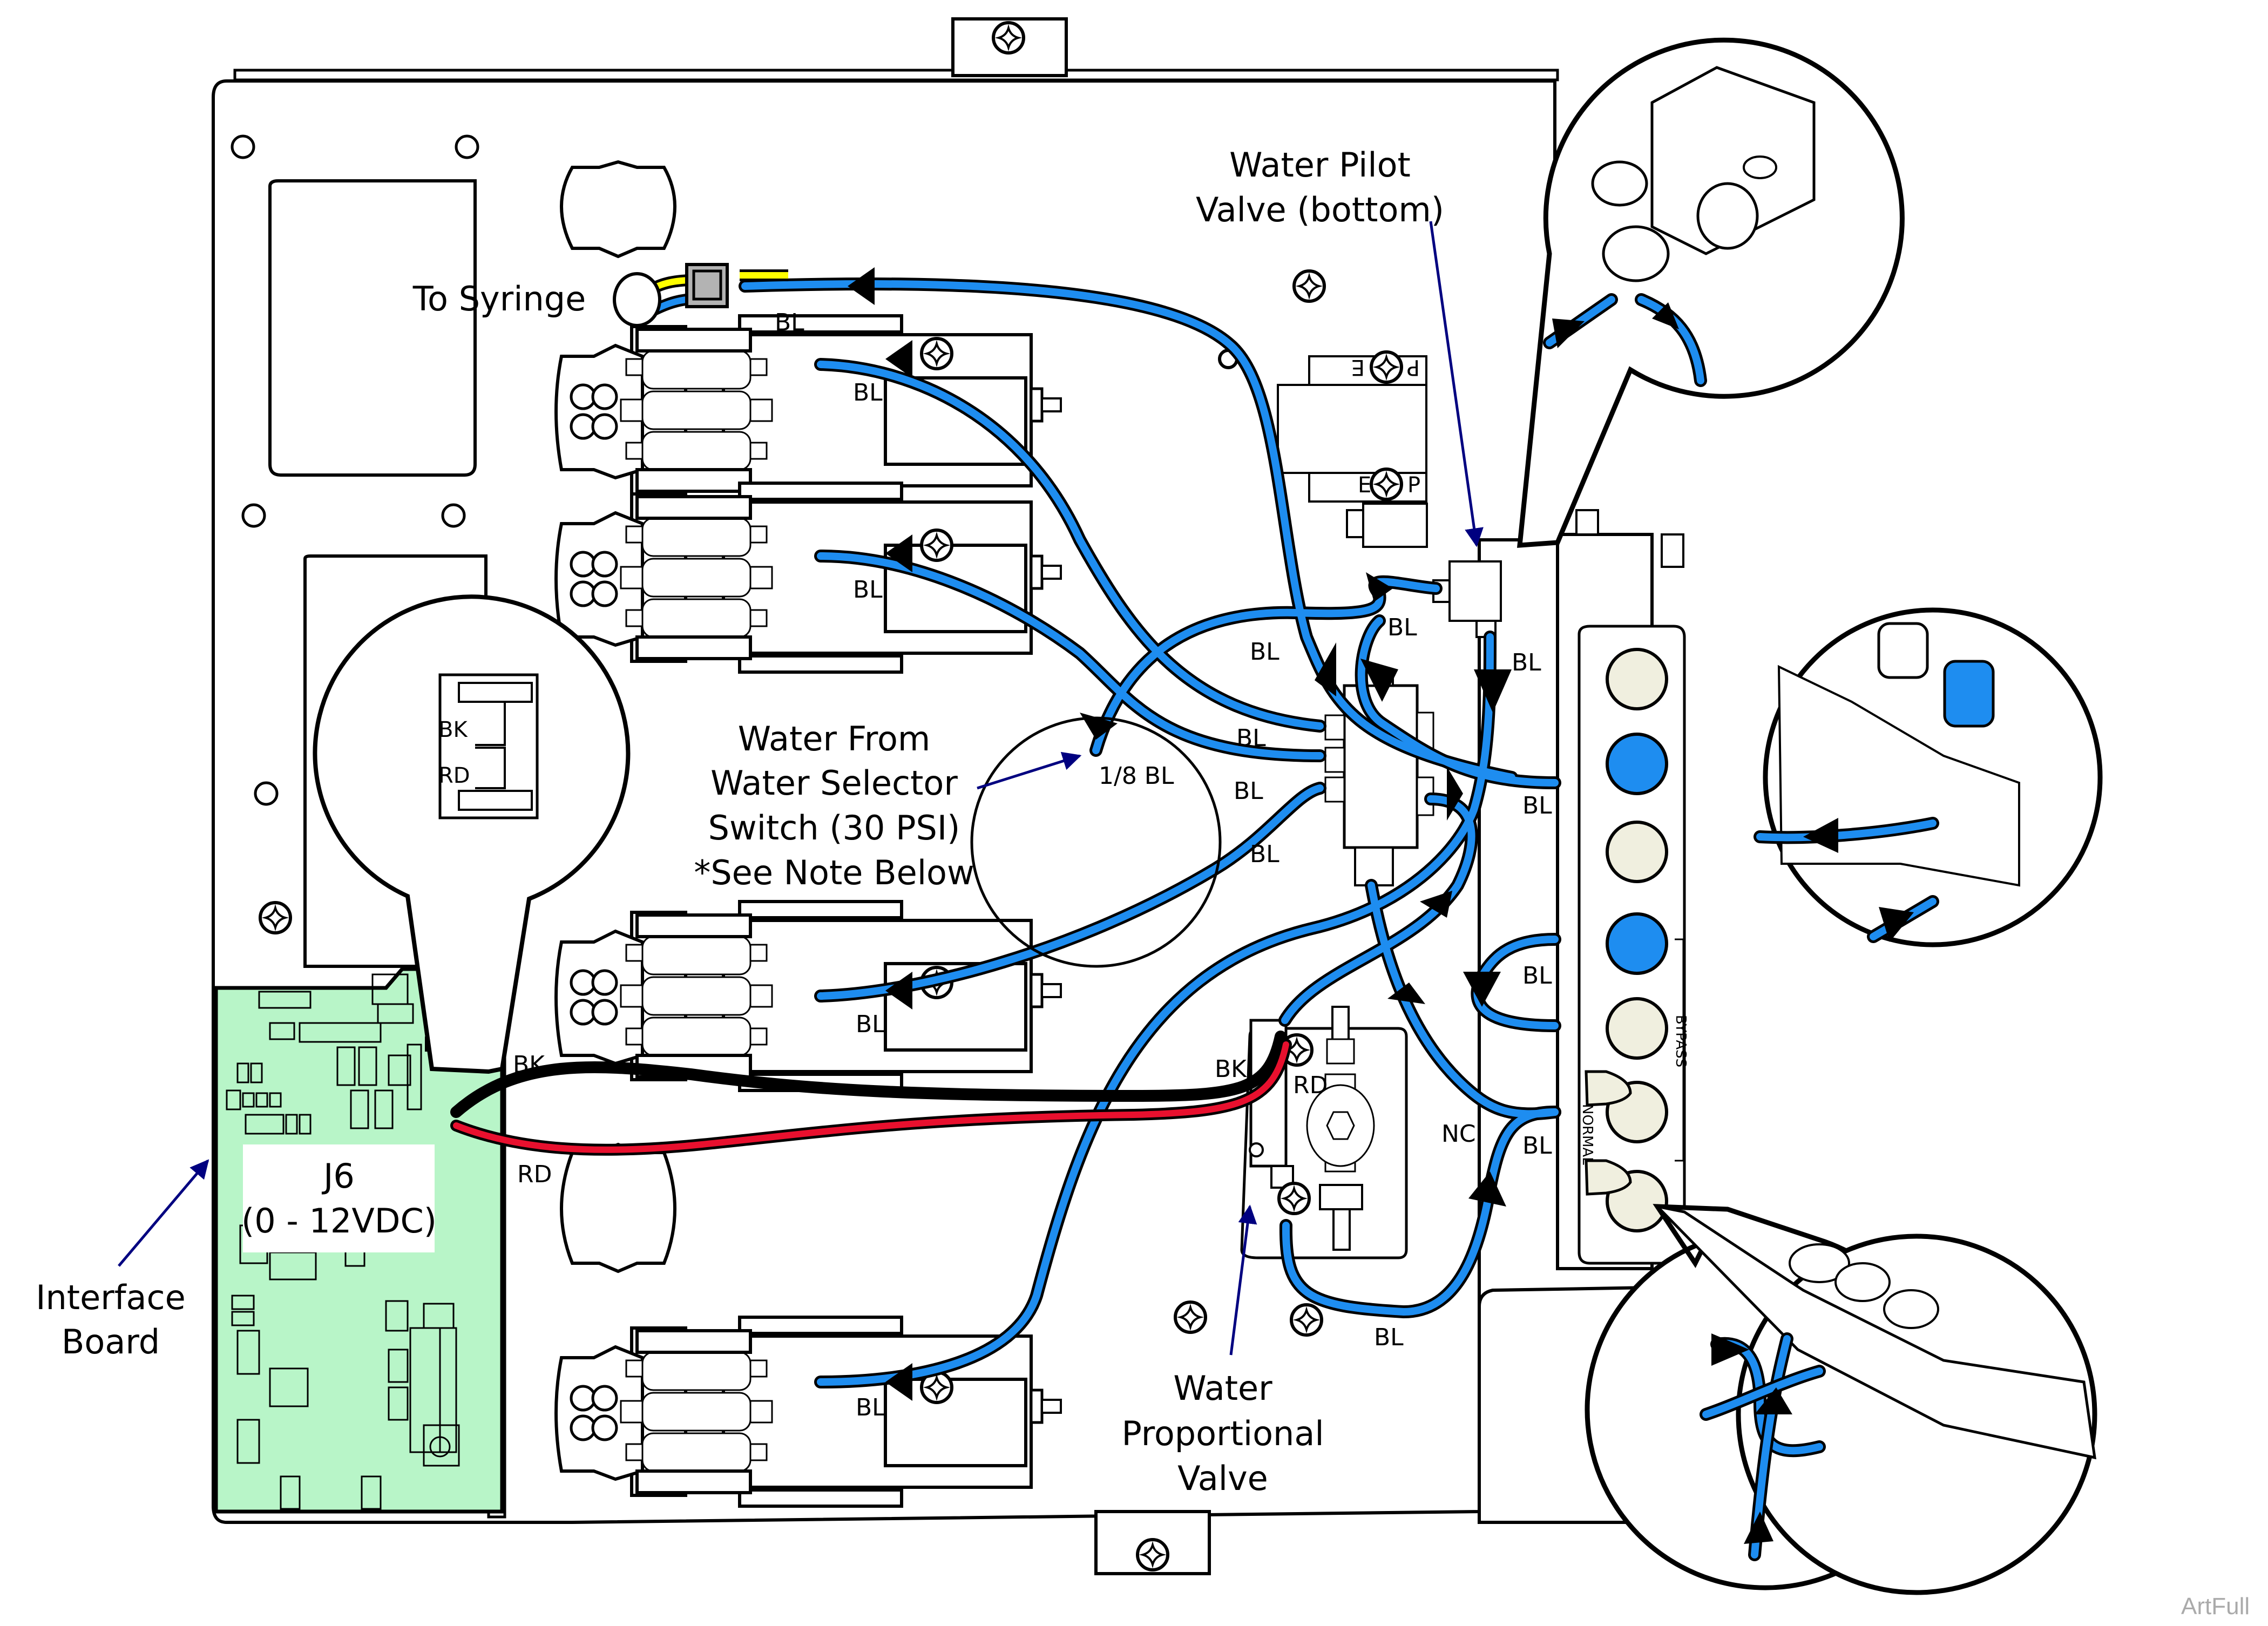  What do you see at coordinates (1324, 1132) in the screenshot?
I see `water-proportional-valve` at bounding box center [1324, 1132].